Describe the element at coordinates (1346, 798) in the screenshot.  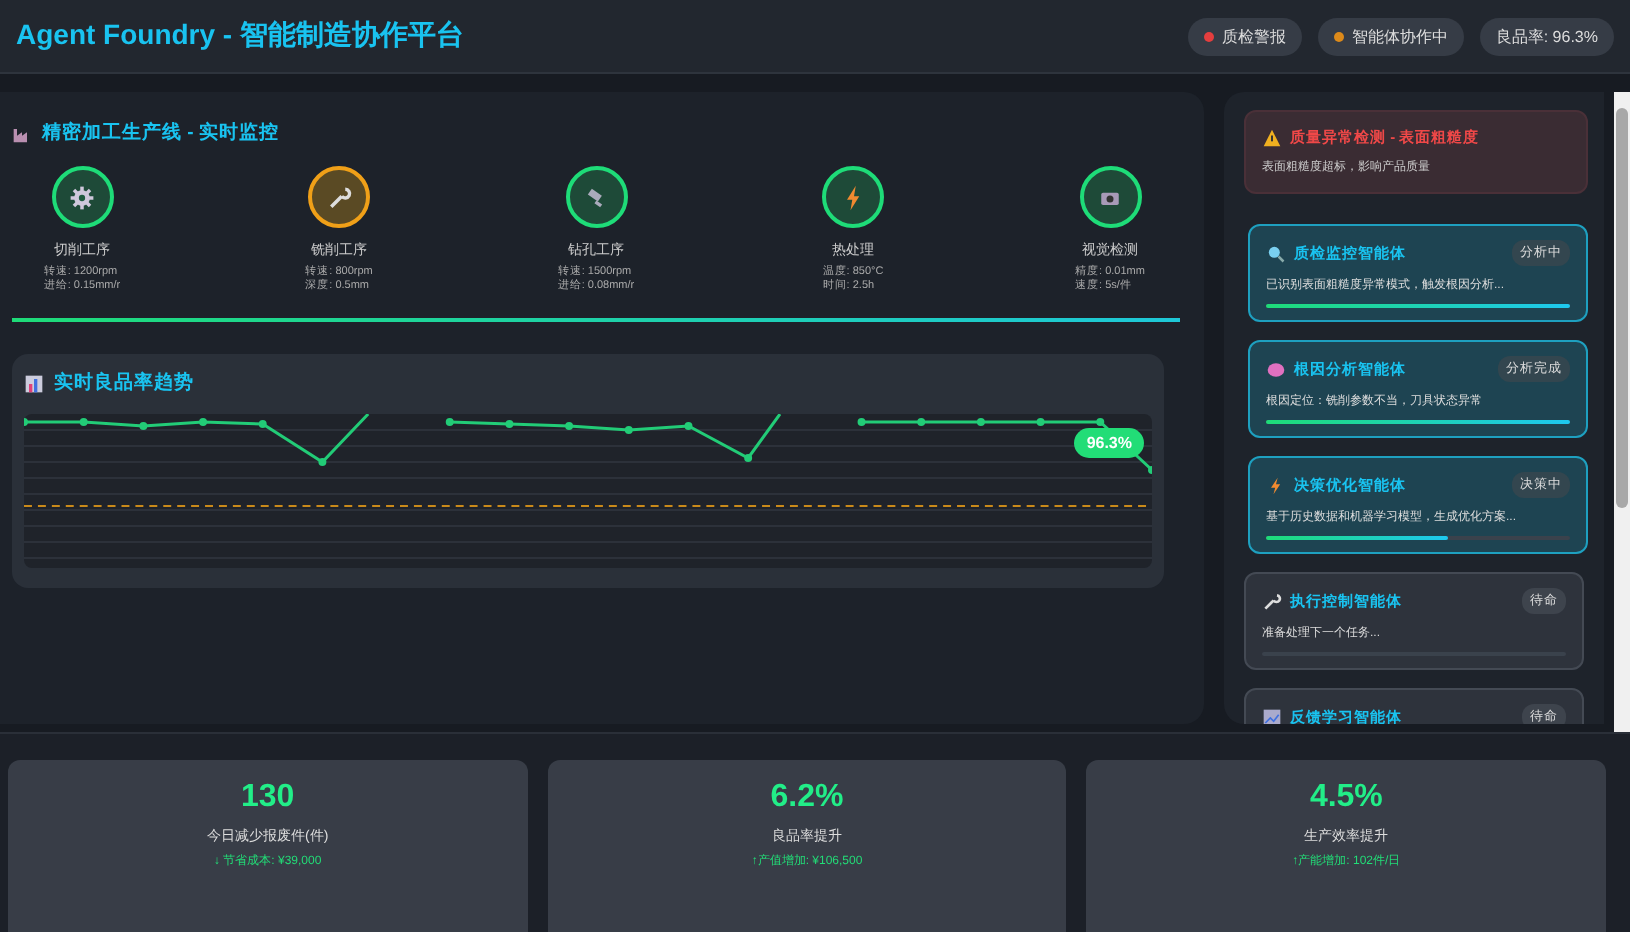
I see `stat-value: 4.5%` at that location.